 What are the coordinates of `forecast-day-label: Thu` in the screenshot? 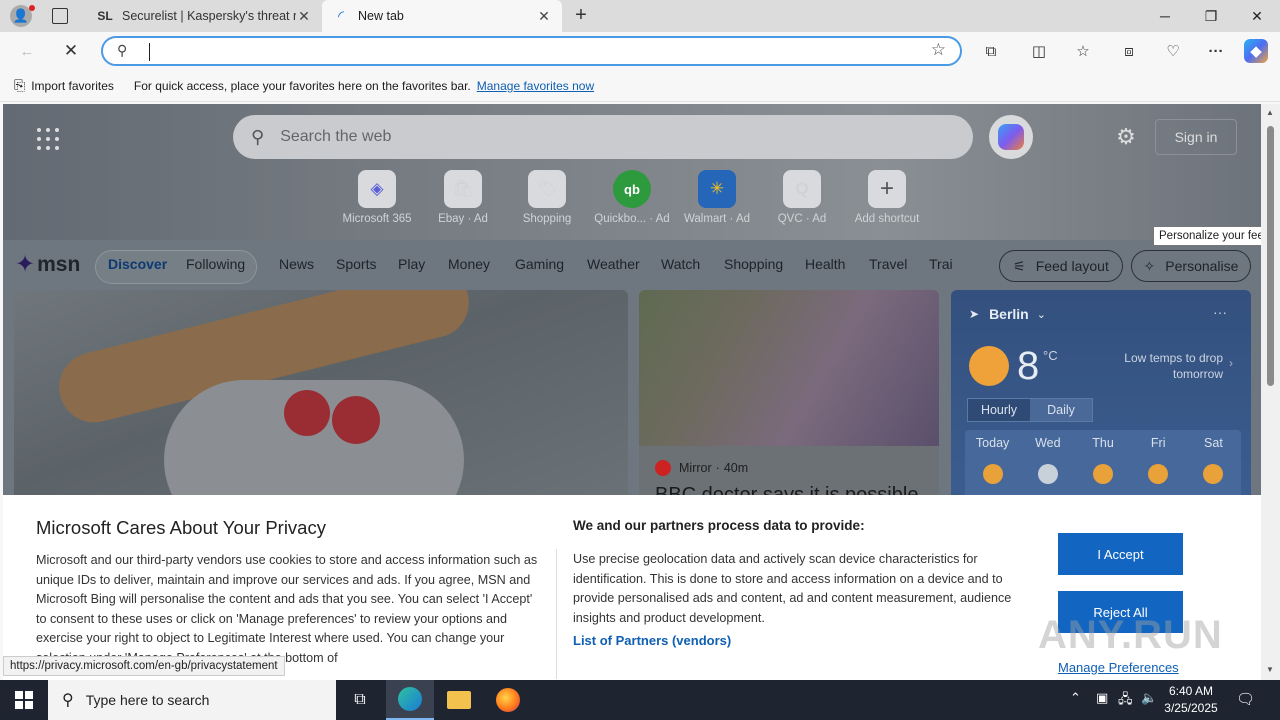 It's located at (1103, 443).